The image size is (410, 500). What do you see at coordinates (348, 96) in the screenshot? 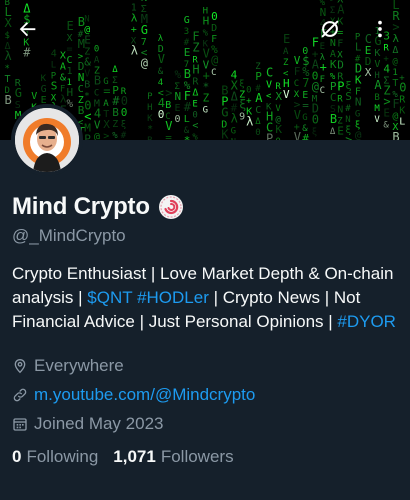
I see `matrix-glyph: S` at bounding box center [348, 96].